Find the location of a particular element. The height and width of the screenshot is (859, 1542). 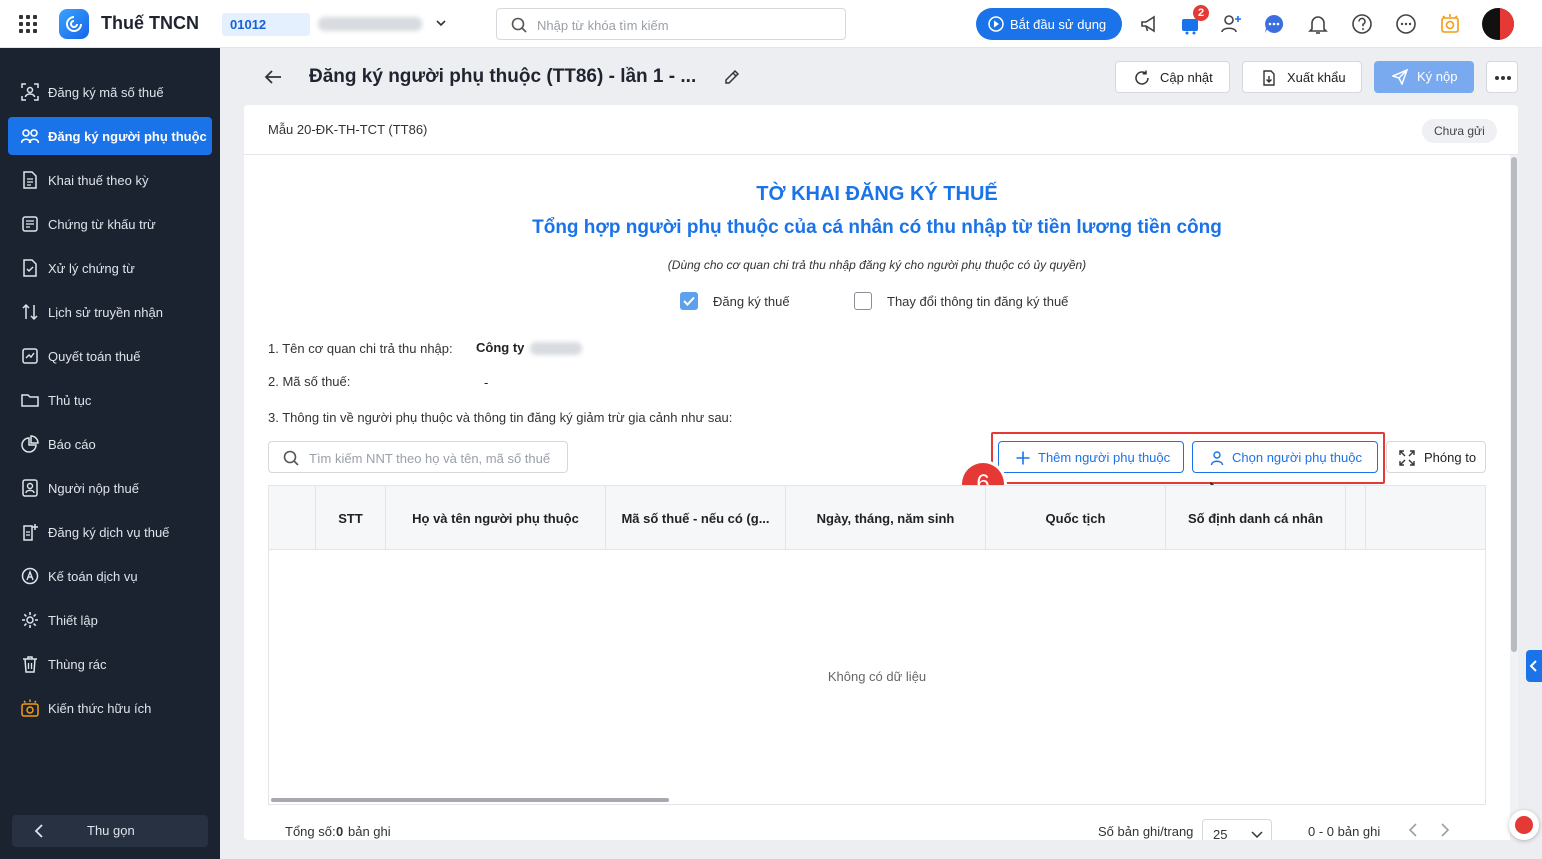

collapse-sidebar-button: Thu gọn is located at coordinates (110, 831).